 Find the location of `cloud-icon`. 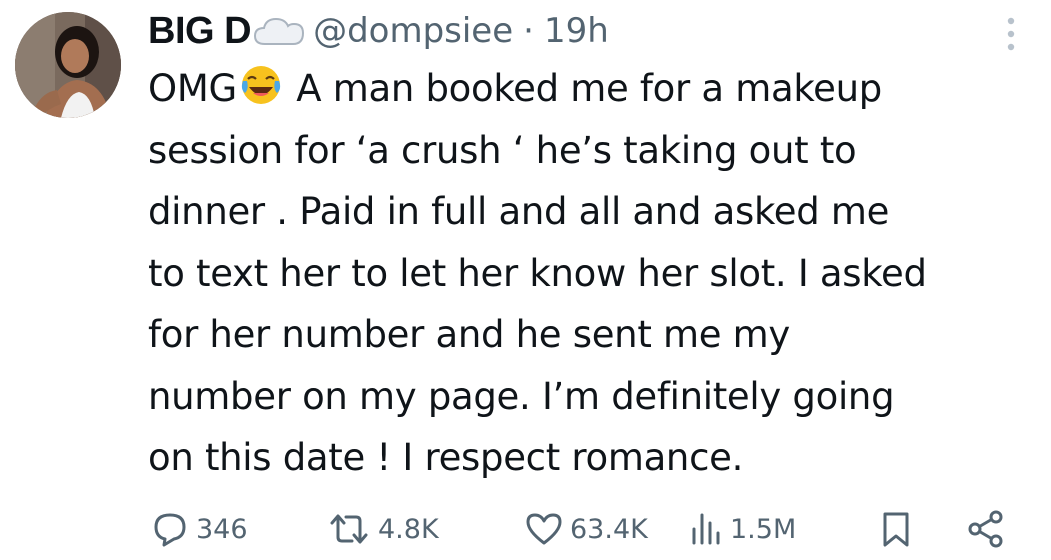

cloud-icon is located at coordinates (279, 31).